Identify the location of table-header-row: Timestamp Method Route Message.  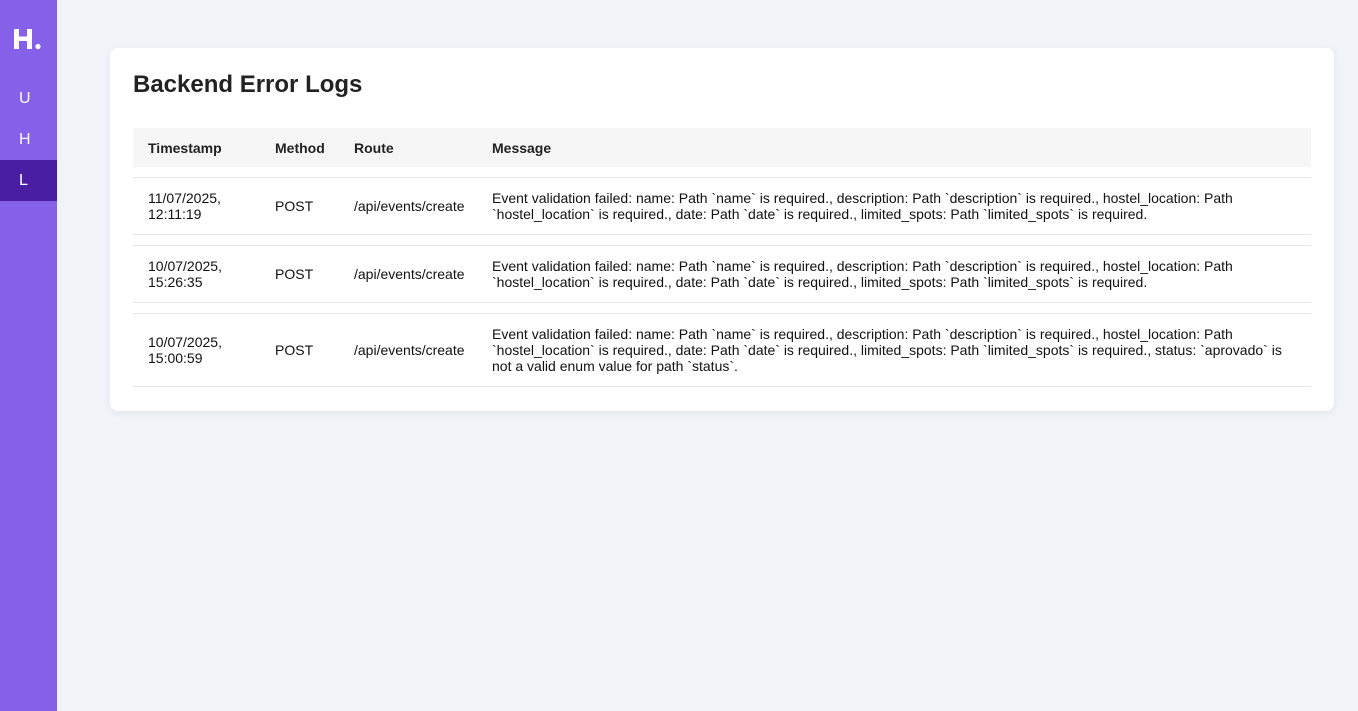
(722, 147).